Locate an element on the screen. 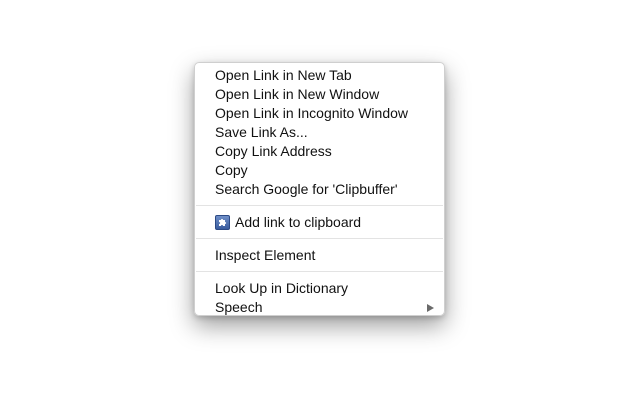  menu-item-open-link-new-window: Open Link in New Window is located at coordinates (319, 94).